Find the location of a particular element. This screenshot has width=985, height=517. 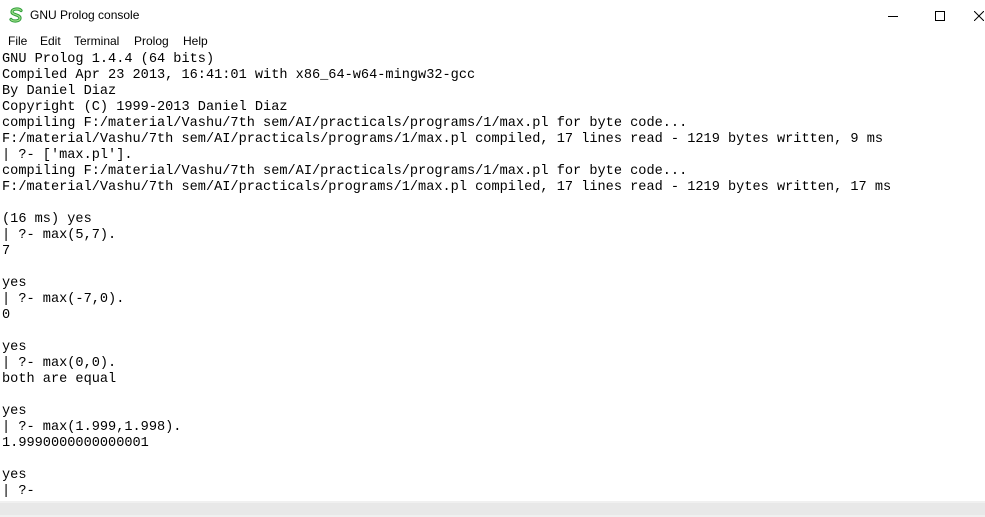

console-line: (16 ms) yes is located at coordinates (47, 219).